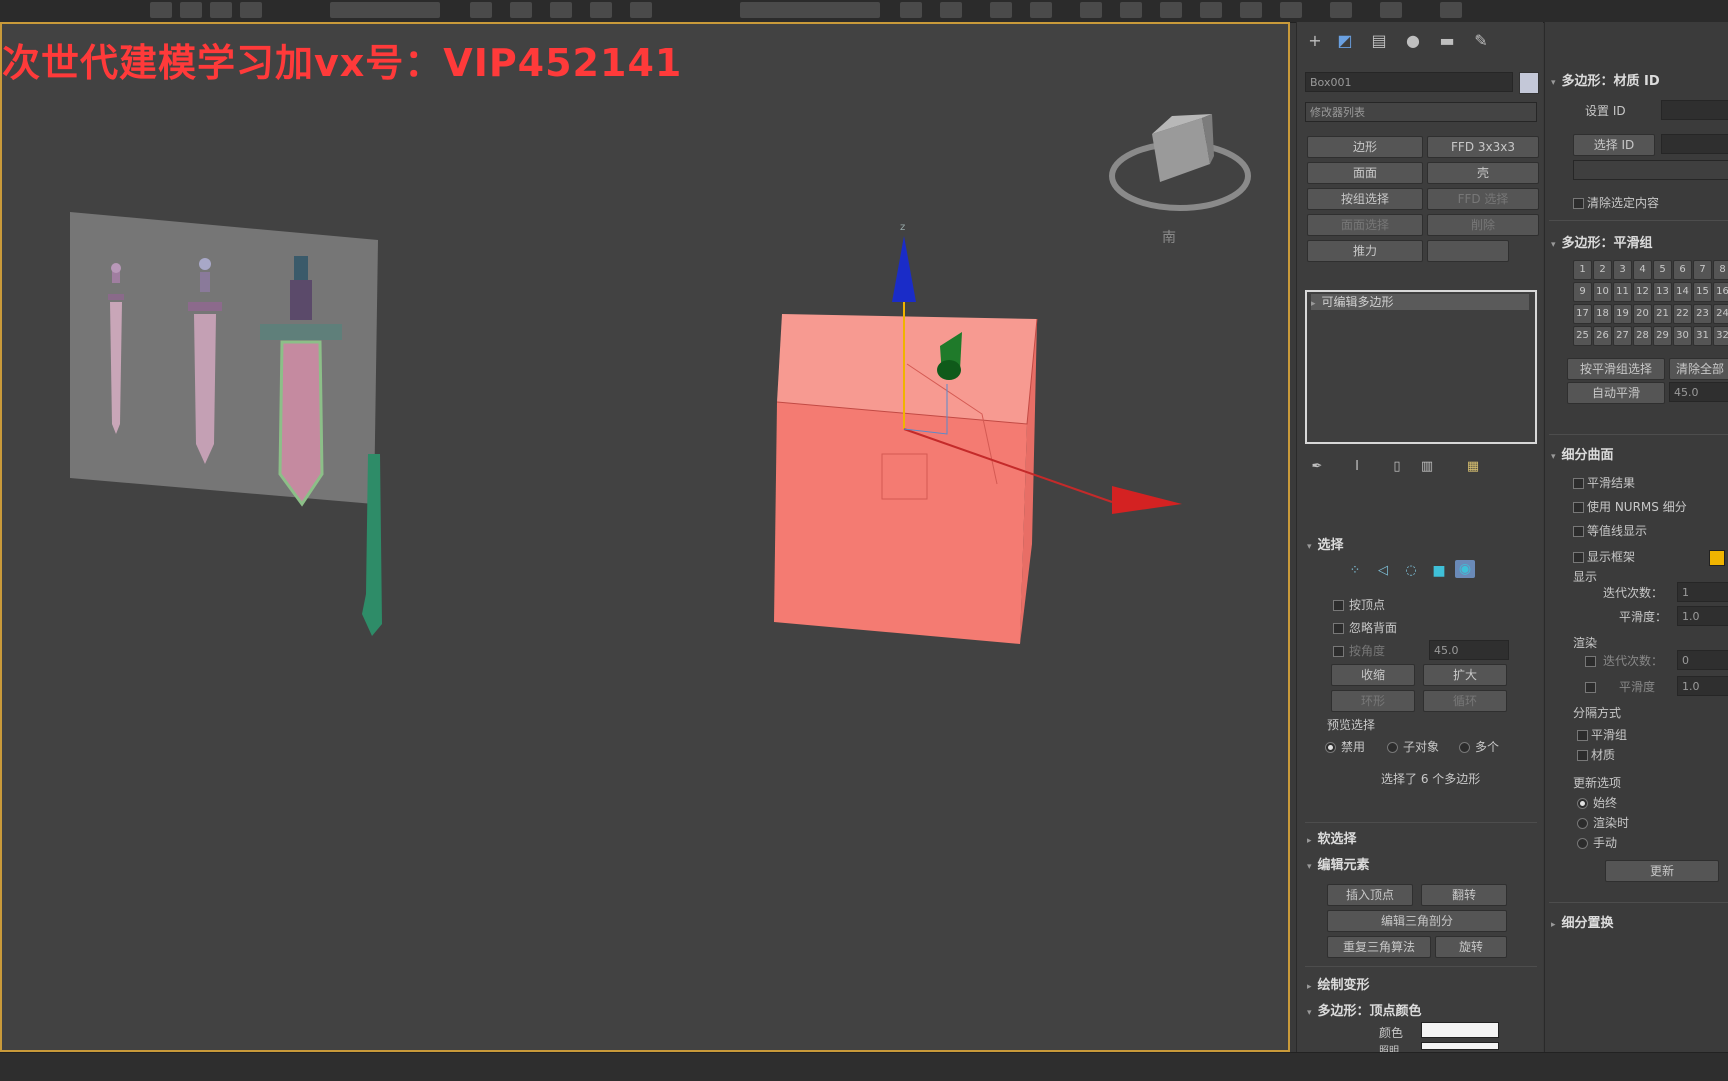 The width and height of the screenshot is (1728, 1081). What do you see at coordinates (1614, 145) in the screenshot?
I see `select-id-button: 选择 ID` at bounding box center [1614, 145].